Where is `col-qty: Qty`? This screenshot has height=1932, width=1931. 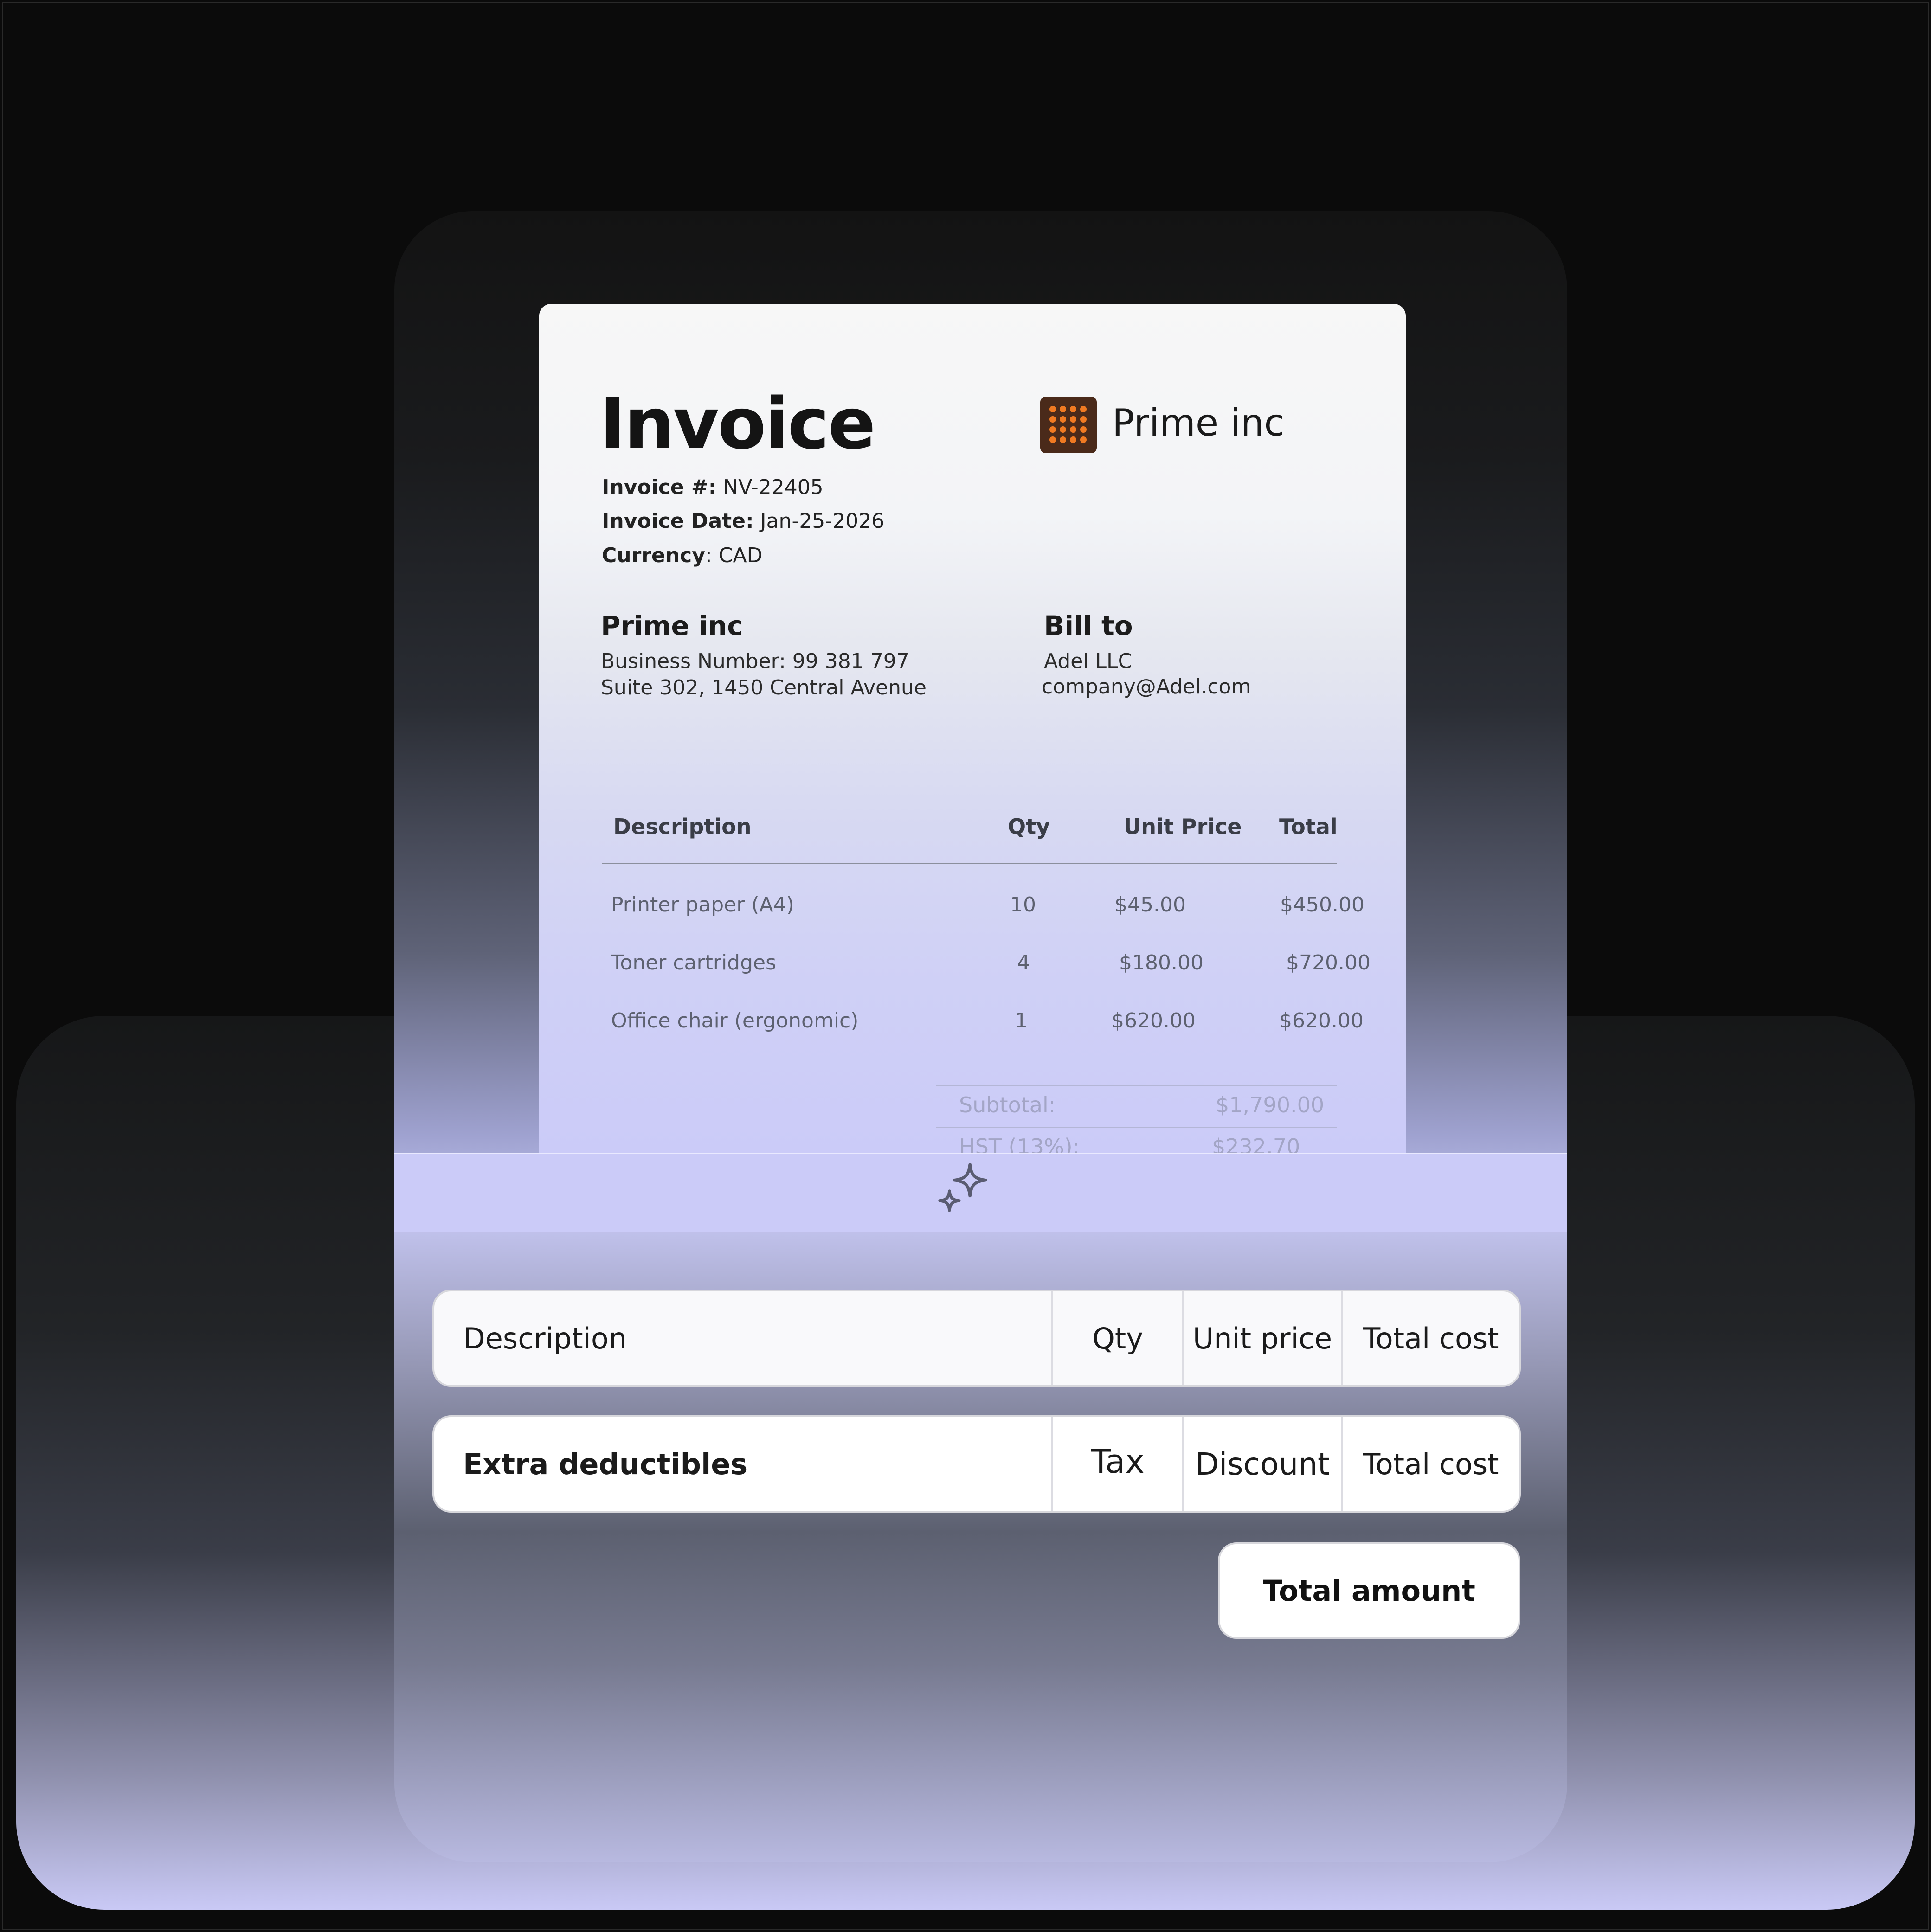 col-qty: Qty is located at coordinates (1029, 826).